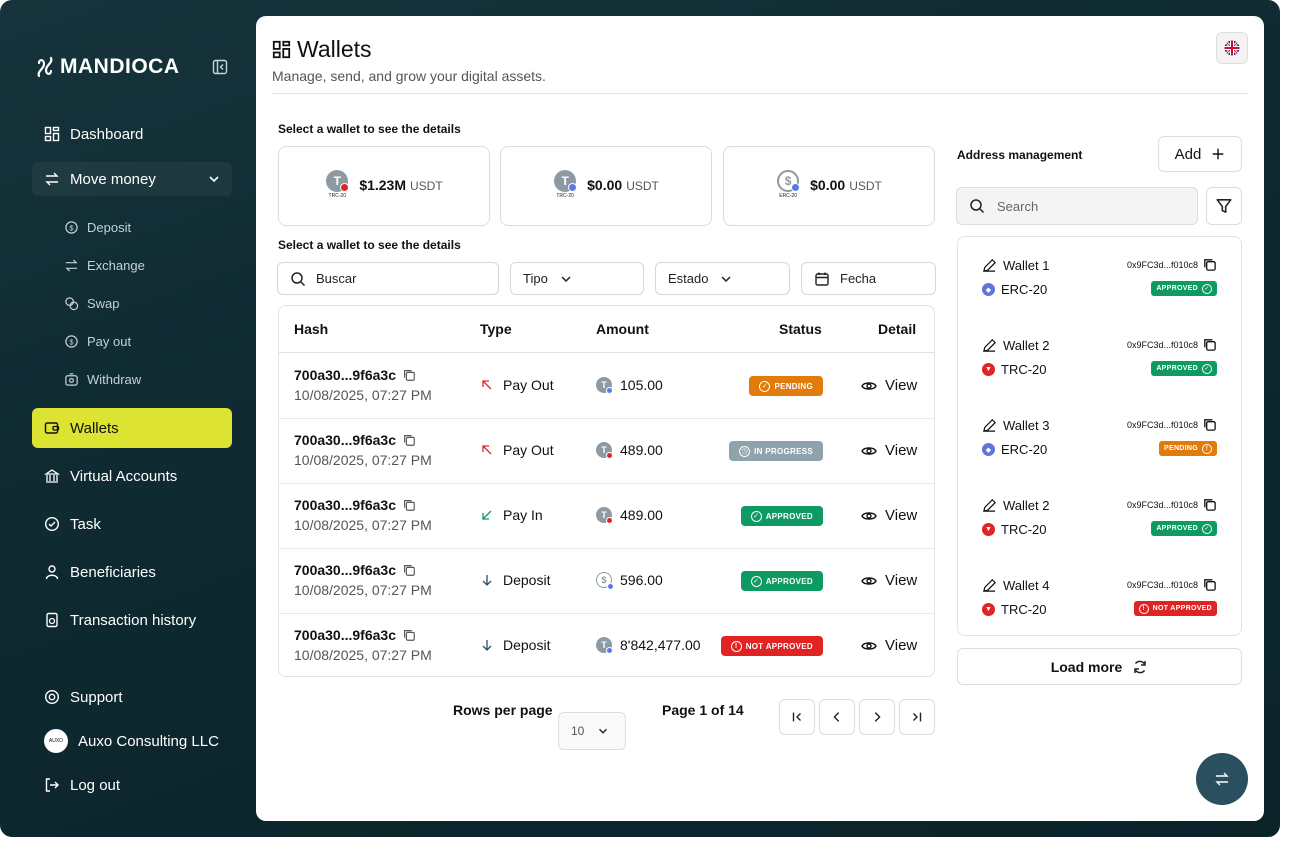  I want to click on sidebar-subitem-deposit: $ Deposit, so click(97, 227).